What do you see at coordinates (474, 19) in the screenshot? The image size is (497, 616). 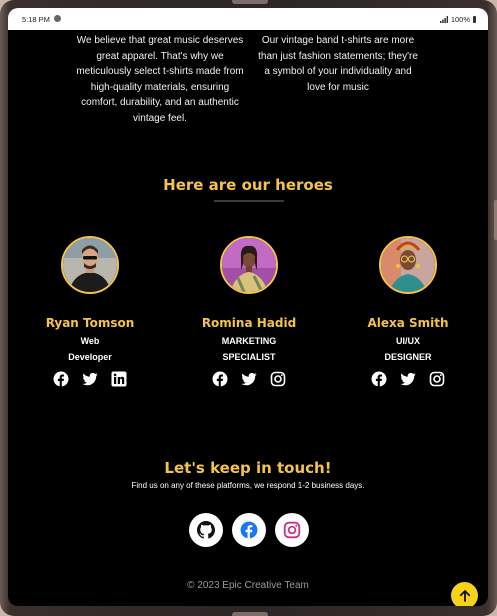 I see `battery-icon` at bounding box center [474, 19].